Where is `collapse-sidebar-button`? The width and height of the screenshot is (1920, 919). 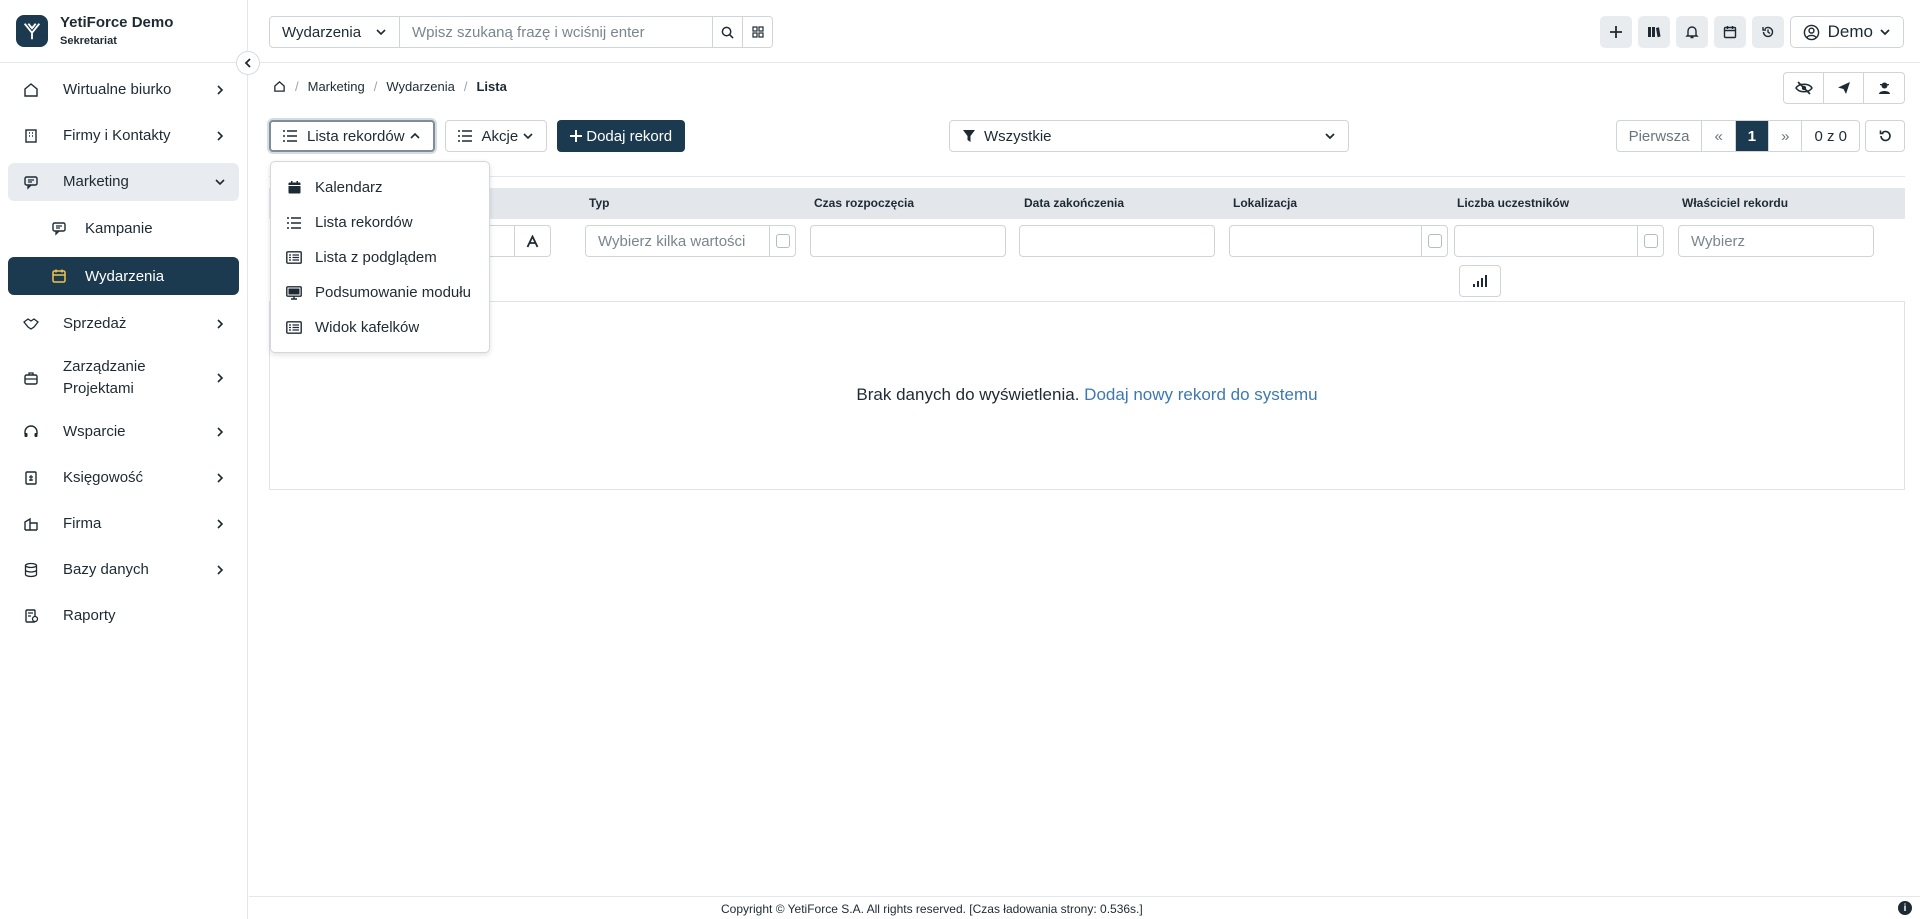
collapse-sidebar-button is located at coordinates (248, 63).